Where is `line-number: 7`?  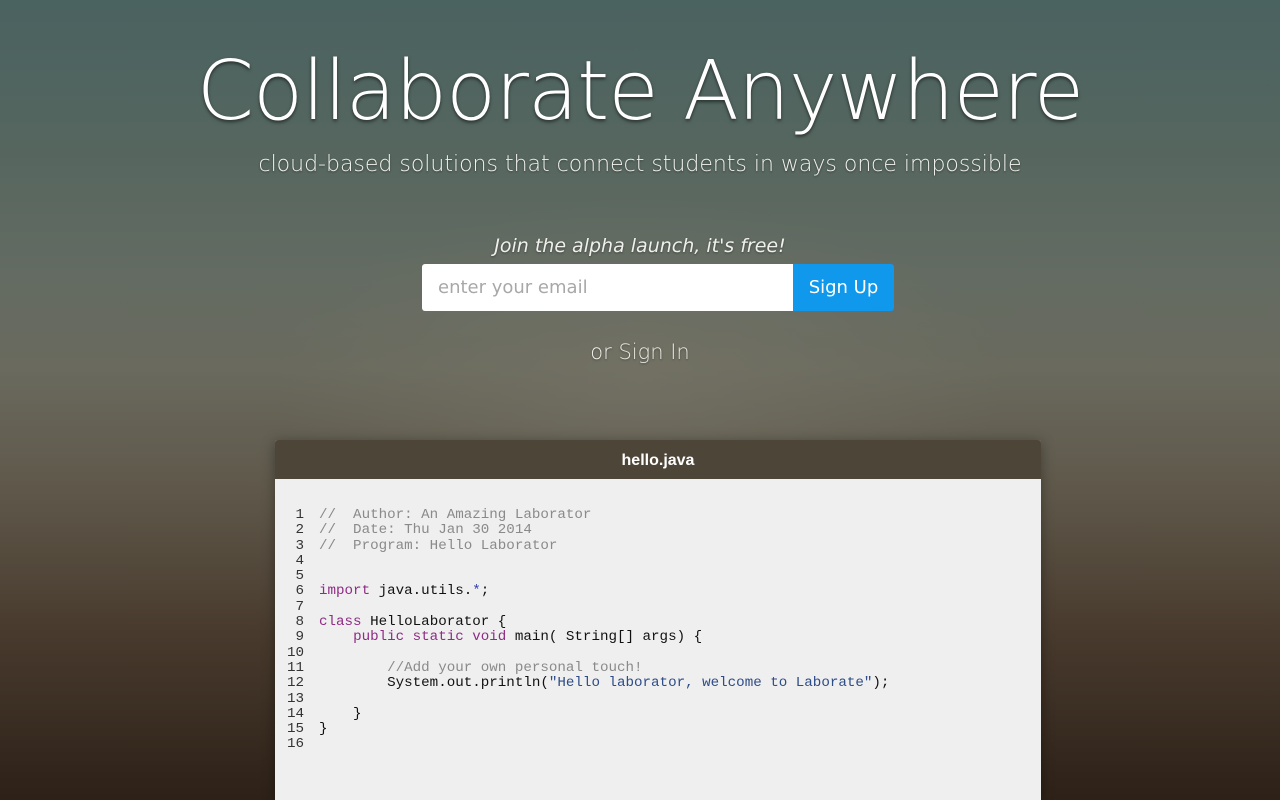
line-number: 7 is located at coordinates (299, 606).